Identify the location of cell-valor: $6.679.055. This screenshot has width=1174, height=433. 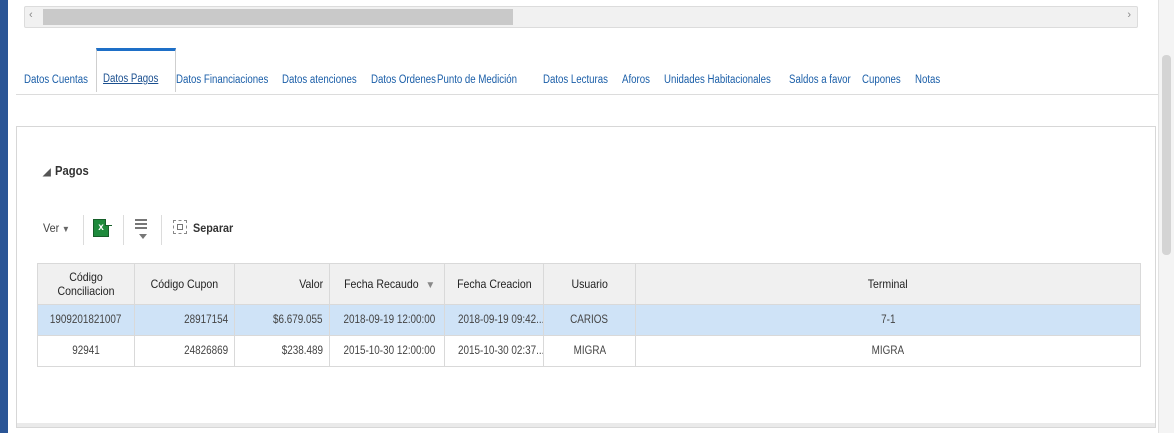
(282, 320).